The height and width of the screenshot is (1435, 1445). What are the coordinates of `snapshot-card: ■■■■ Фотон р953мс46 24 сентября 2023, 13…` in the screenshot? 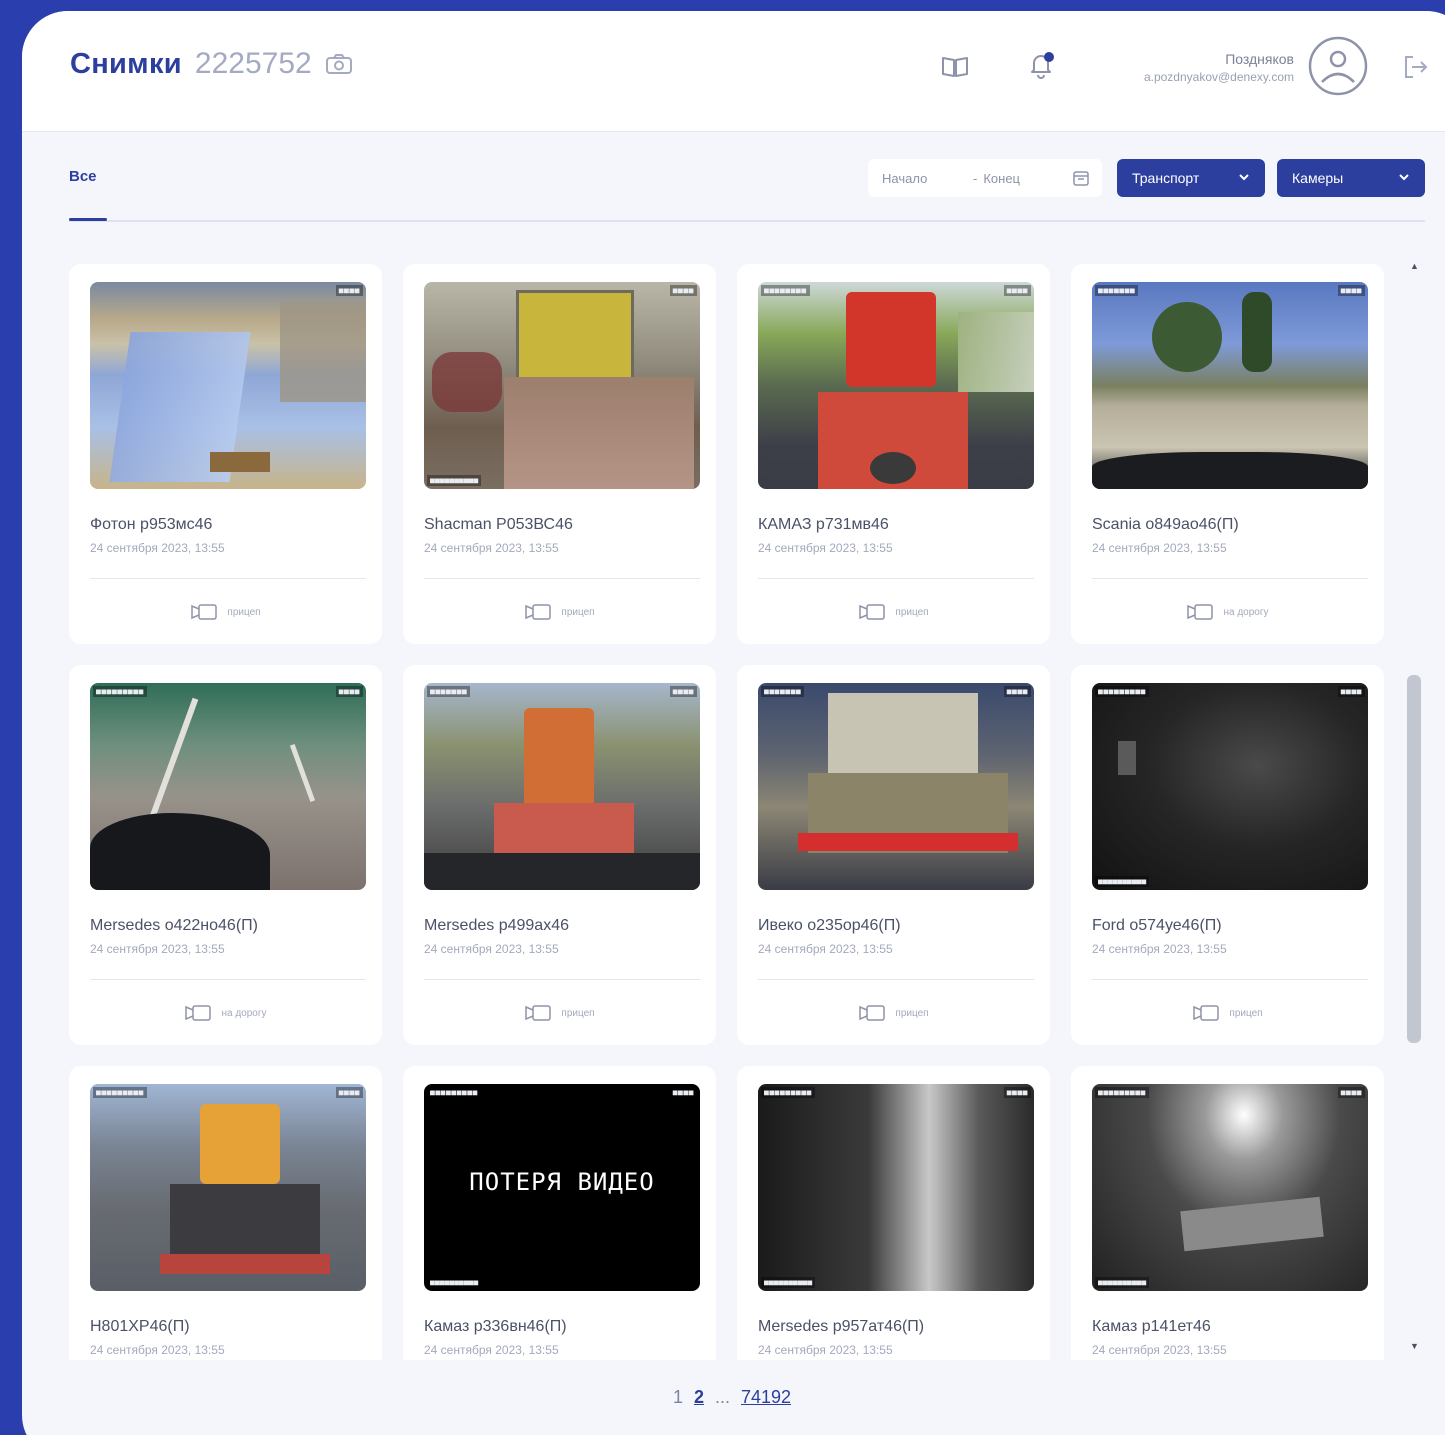 It's located at (225, 454).